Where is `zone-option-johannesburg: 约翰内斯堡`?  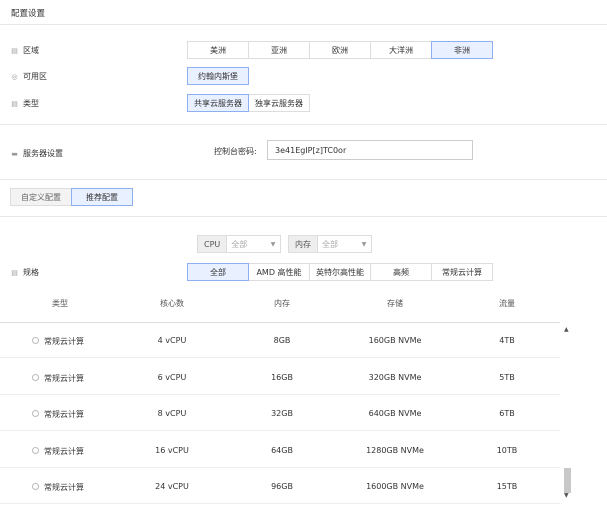 zone-option-johannesburg: 约翰内斯堡 is located at coordinates (218, 76).